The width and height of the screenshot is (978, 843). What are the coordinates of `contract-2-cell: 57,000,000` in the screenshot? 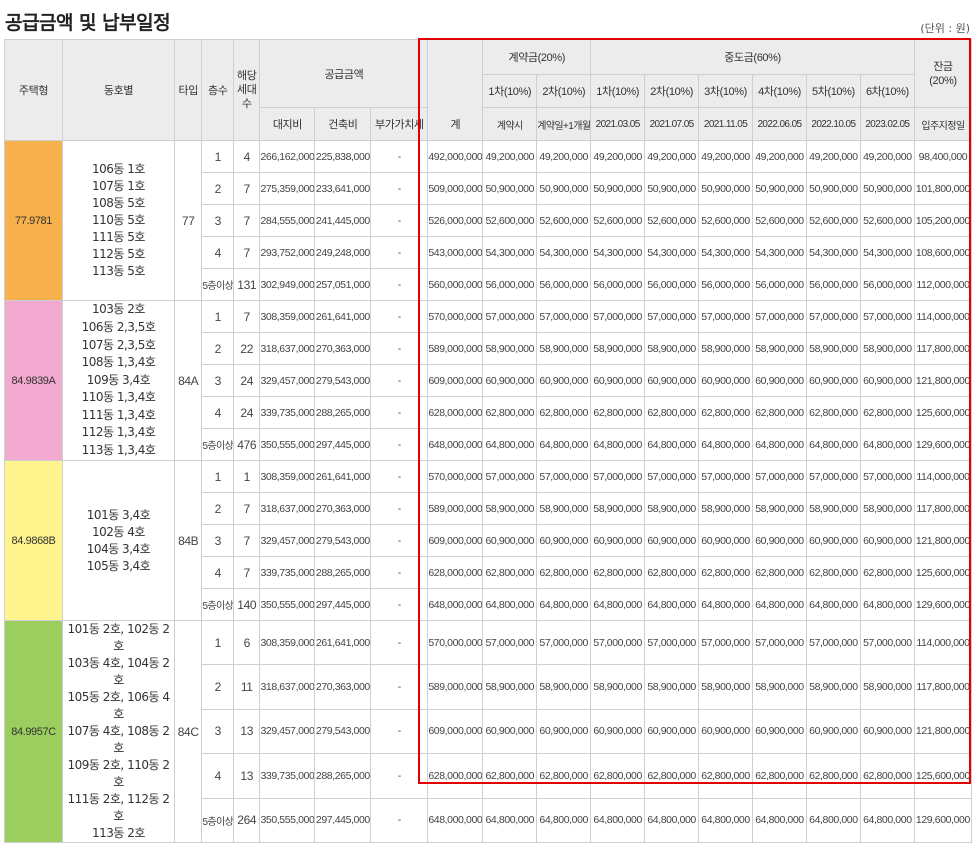 It's located at (564, 476).